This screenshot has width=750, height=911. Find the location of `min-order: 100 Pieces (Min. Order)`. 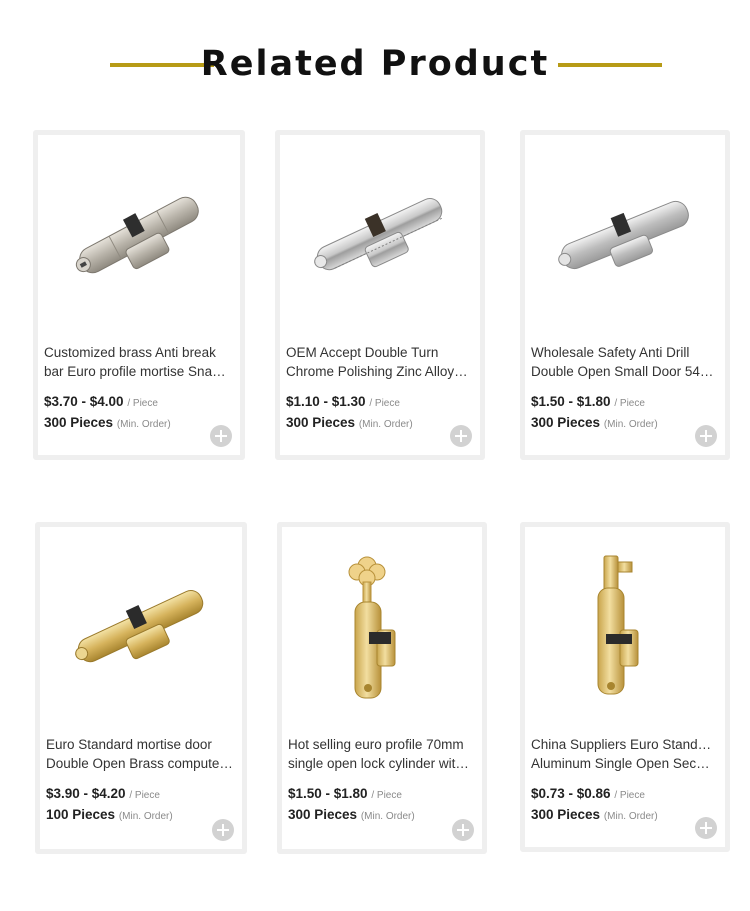

min-order: 100 Pieces (Min. Order) is located at coordinates (109, 814).